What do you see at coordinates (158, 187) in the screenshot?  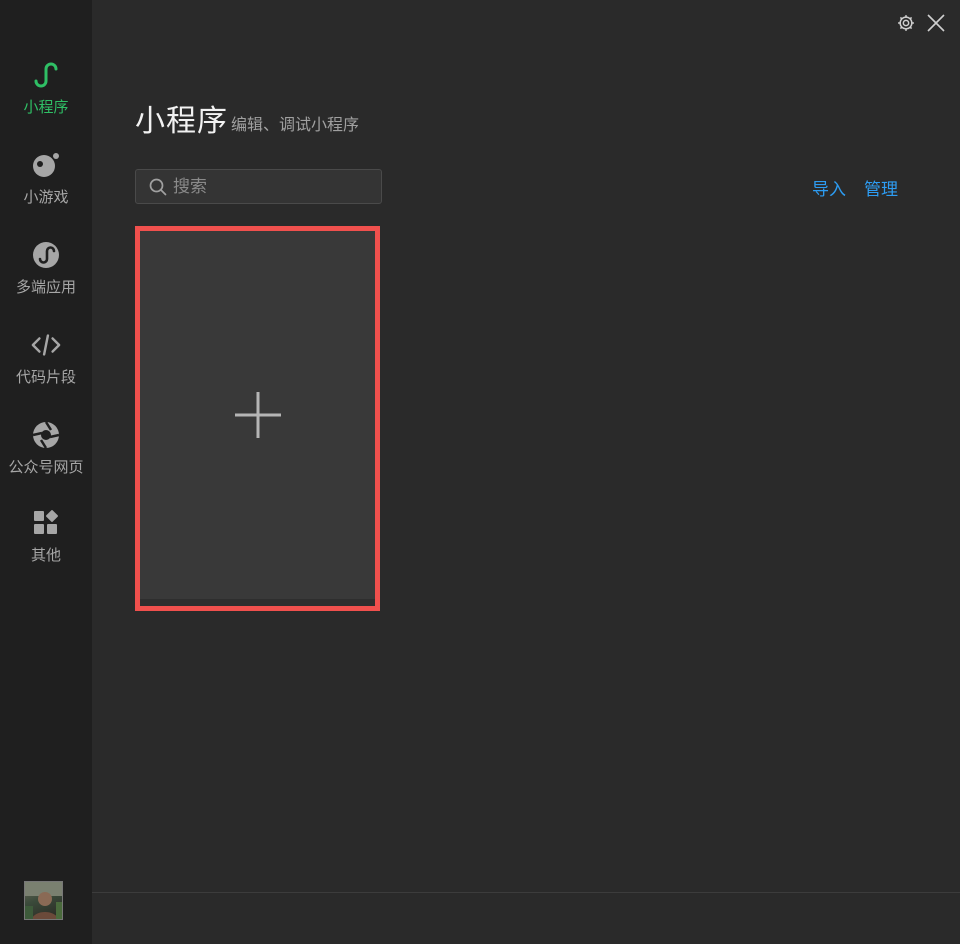 I see `search-icon` at bounding box center [158, 187].